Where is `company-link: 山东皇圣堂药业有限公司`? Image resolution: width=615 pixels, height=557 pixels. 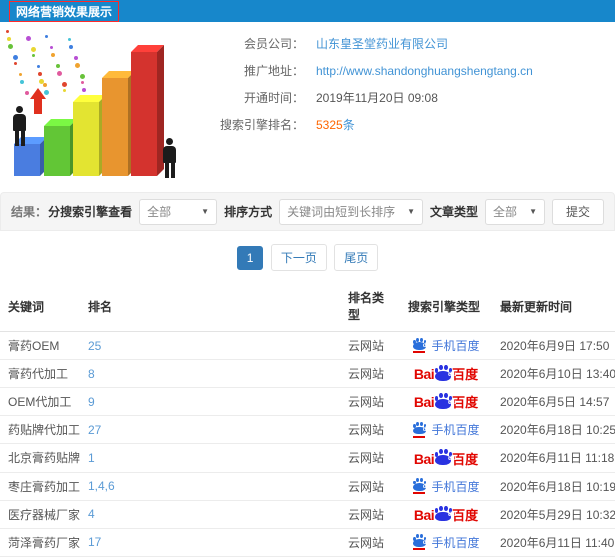
company-link: 山东皇圣堂药业有限公司 is located at coordinates (382, 44).